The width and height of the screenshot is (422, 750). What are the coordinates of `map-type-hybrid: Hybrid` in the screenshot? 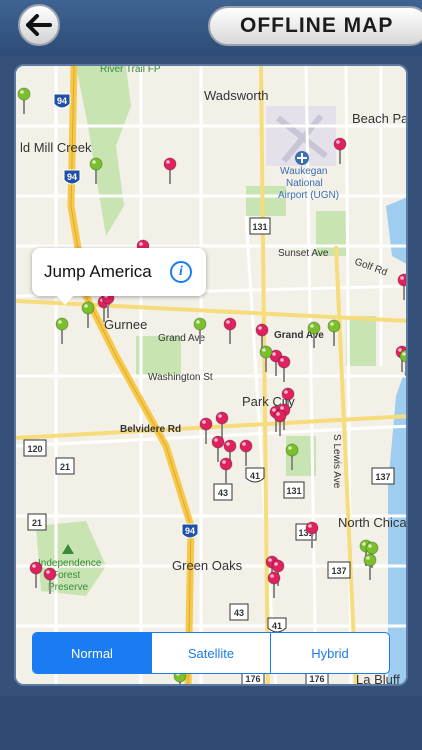 It's located at (330, 653).